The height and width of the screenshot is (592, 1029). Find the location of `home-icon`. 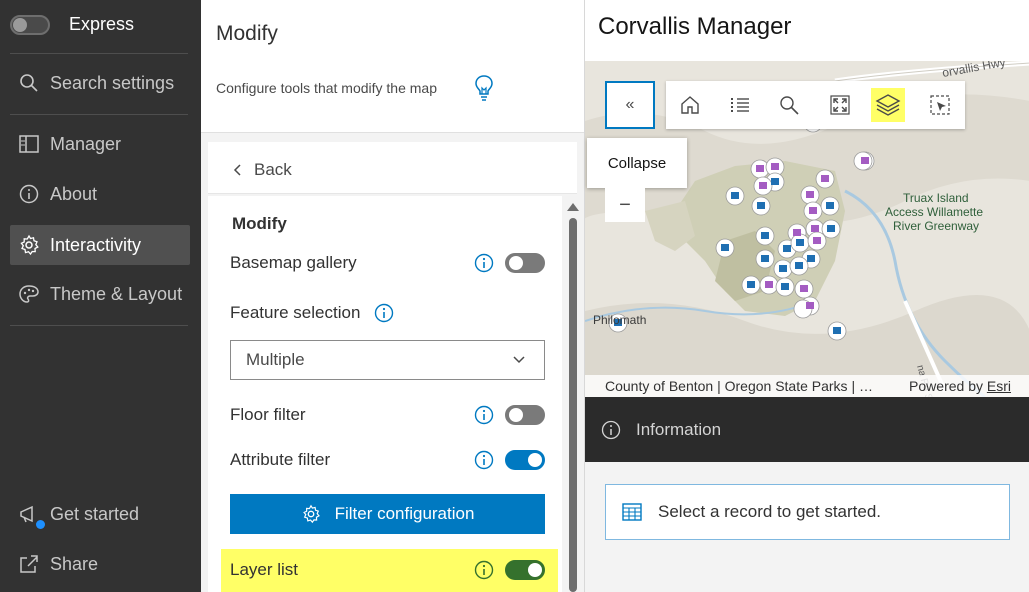

home-icon is located at coordinates (690, 105).